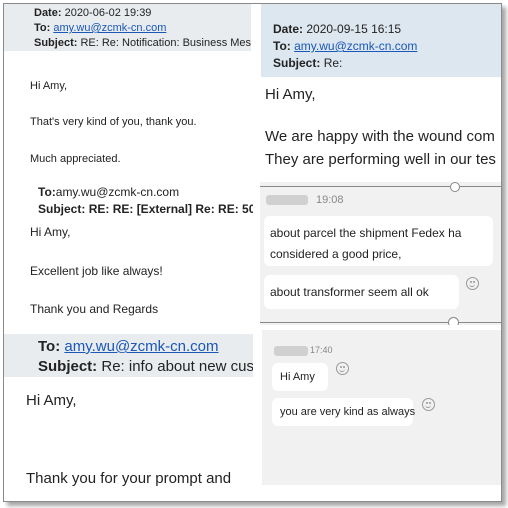 The width and height of the screenshot is (508, 508). Describe the element at coordinates (117, 192) in the screenshot. I see `to-email: amy.wu@zcmk-cn.com` at that location.